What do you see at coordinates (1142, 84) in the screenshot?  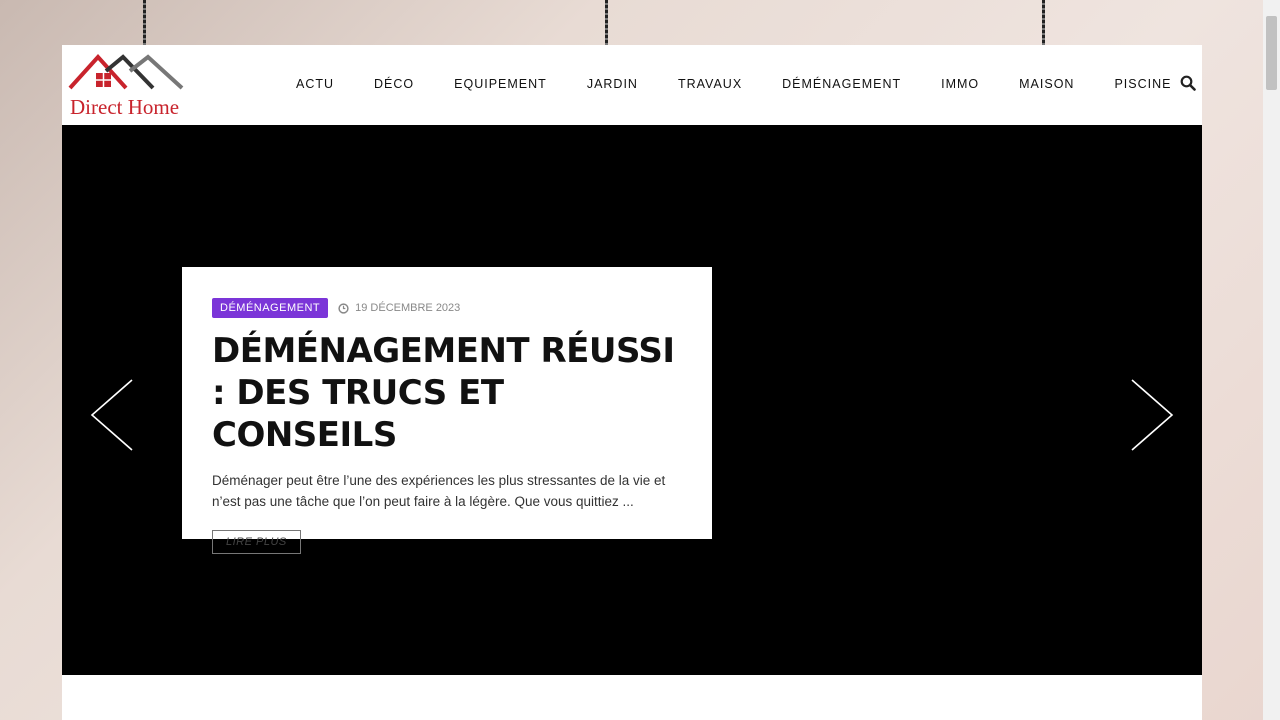 I see `nav-piscine: PISCINE` at bounding box center [1142, 84].